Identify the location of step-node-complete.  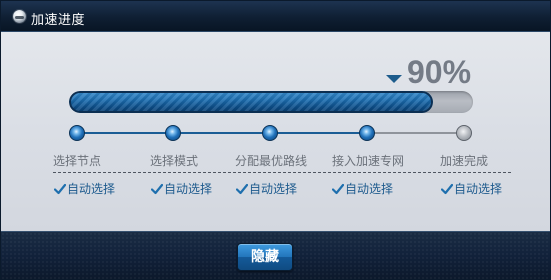
(464, 133).